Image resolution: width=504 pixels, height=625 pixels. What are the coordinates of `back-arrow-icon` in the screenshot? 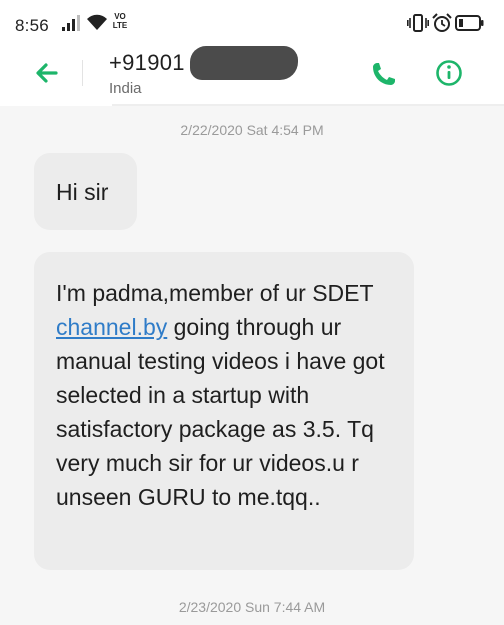 It's located at (47, 73).